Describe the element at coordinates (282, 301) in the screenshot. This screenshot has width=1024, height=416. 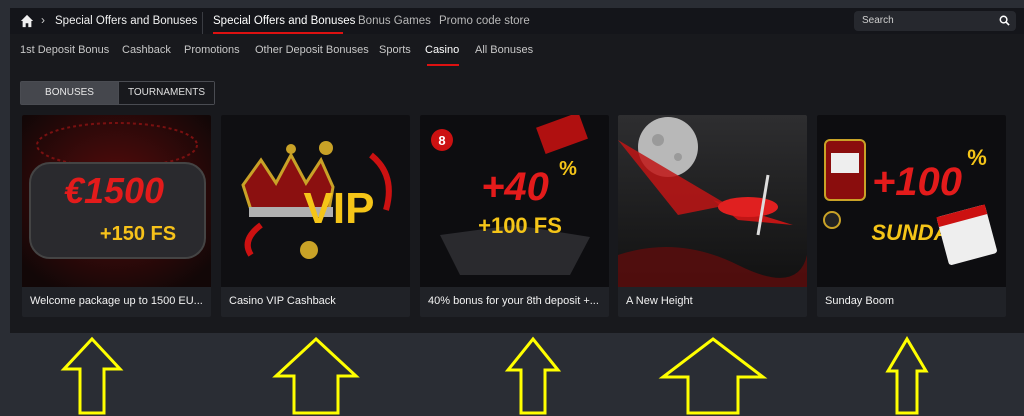
I see `card-caption: Casino VIP Cashback` at that location.